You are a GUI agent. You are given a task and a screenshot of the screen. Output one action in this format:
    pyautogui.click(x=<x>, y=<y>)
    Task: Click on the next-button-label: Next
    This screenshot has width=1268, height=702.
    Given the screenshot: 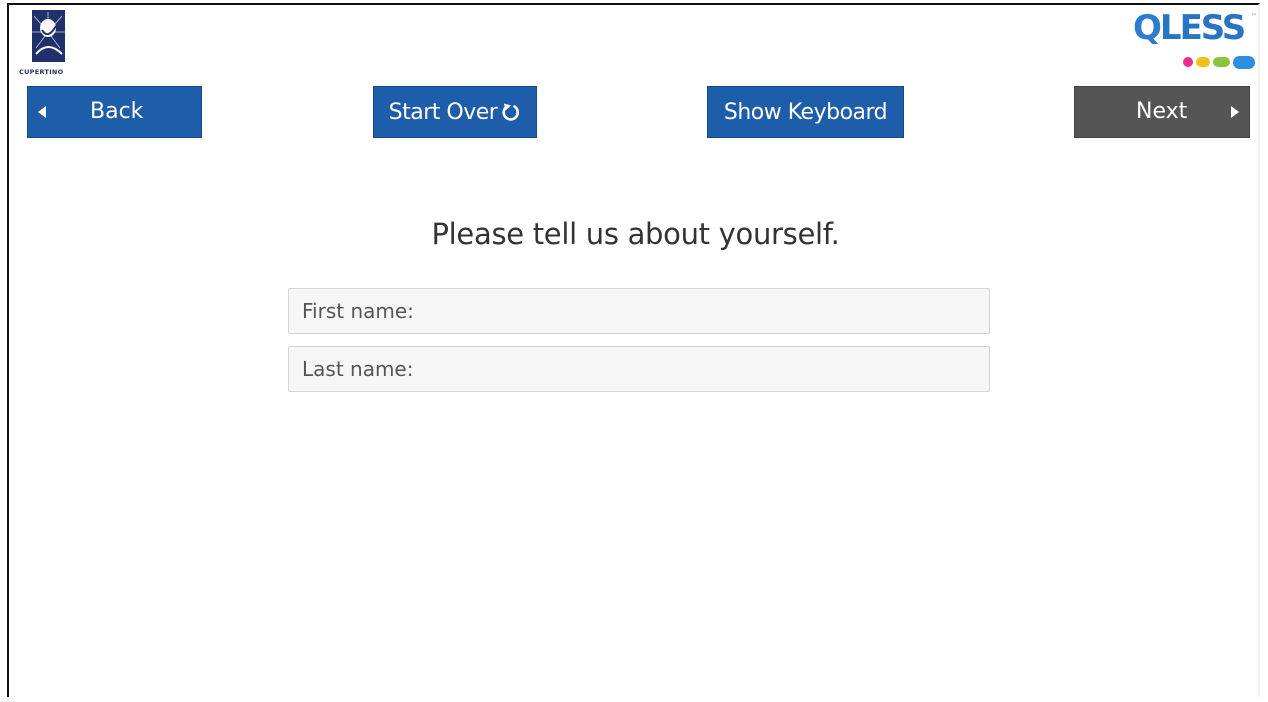 What is the action you would take?
    pyautogui.click(x=1162, y=111)
    